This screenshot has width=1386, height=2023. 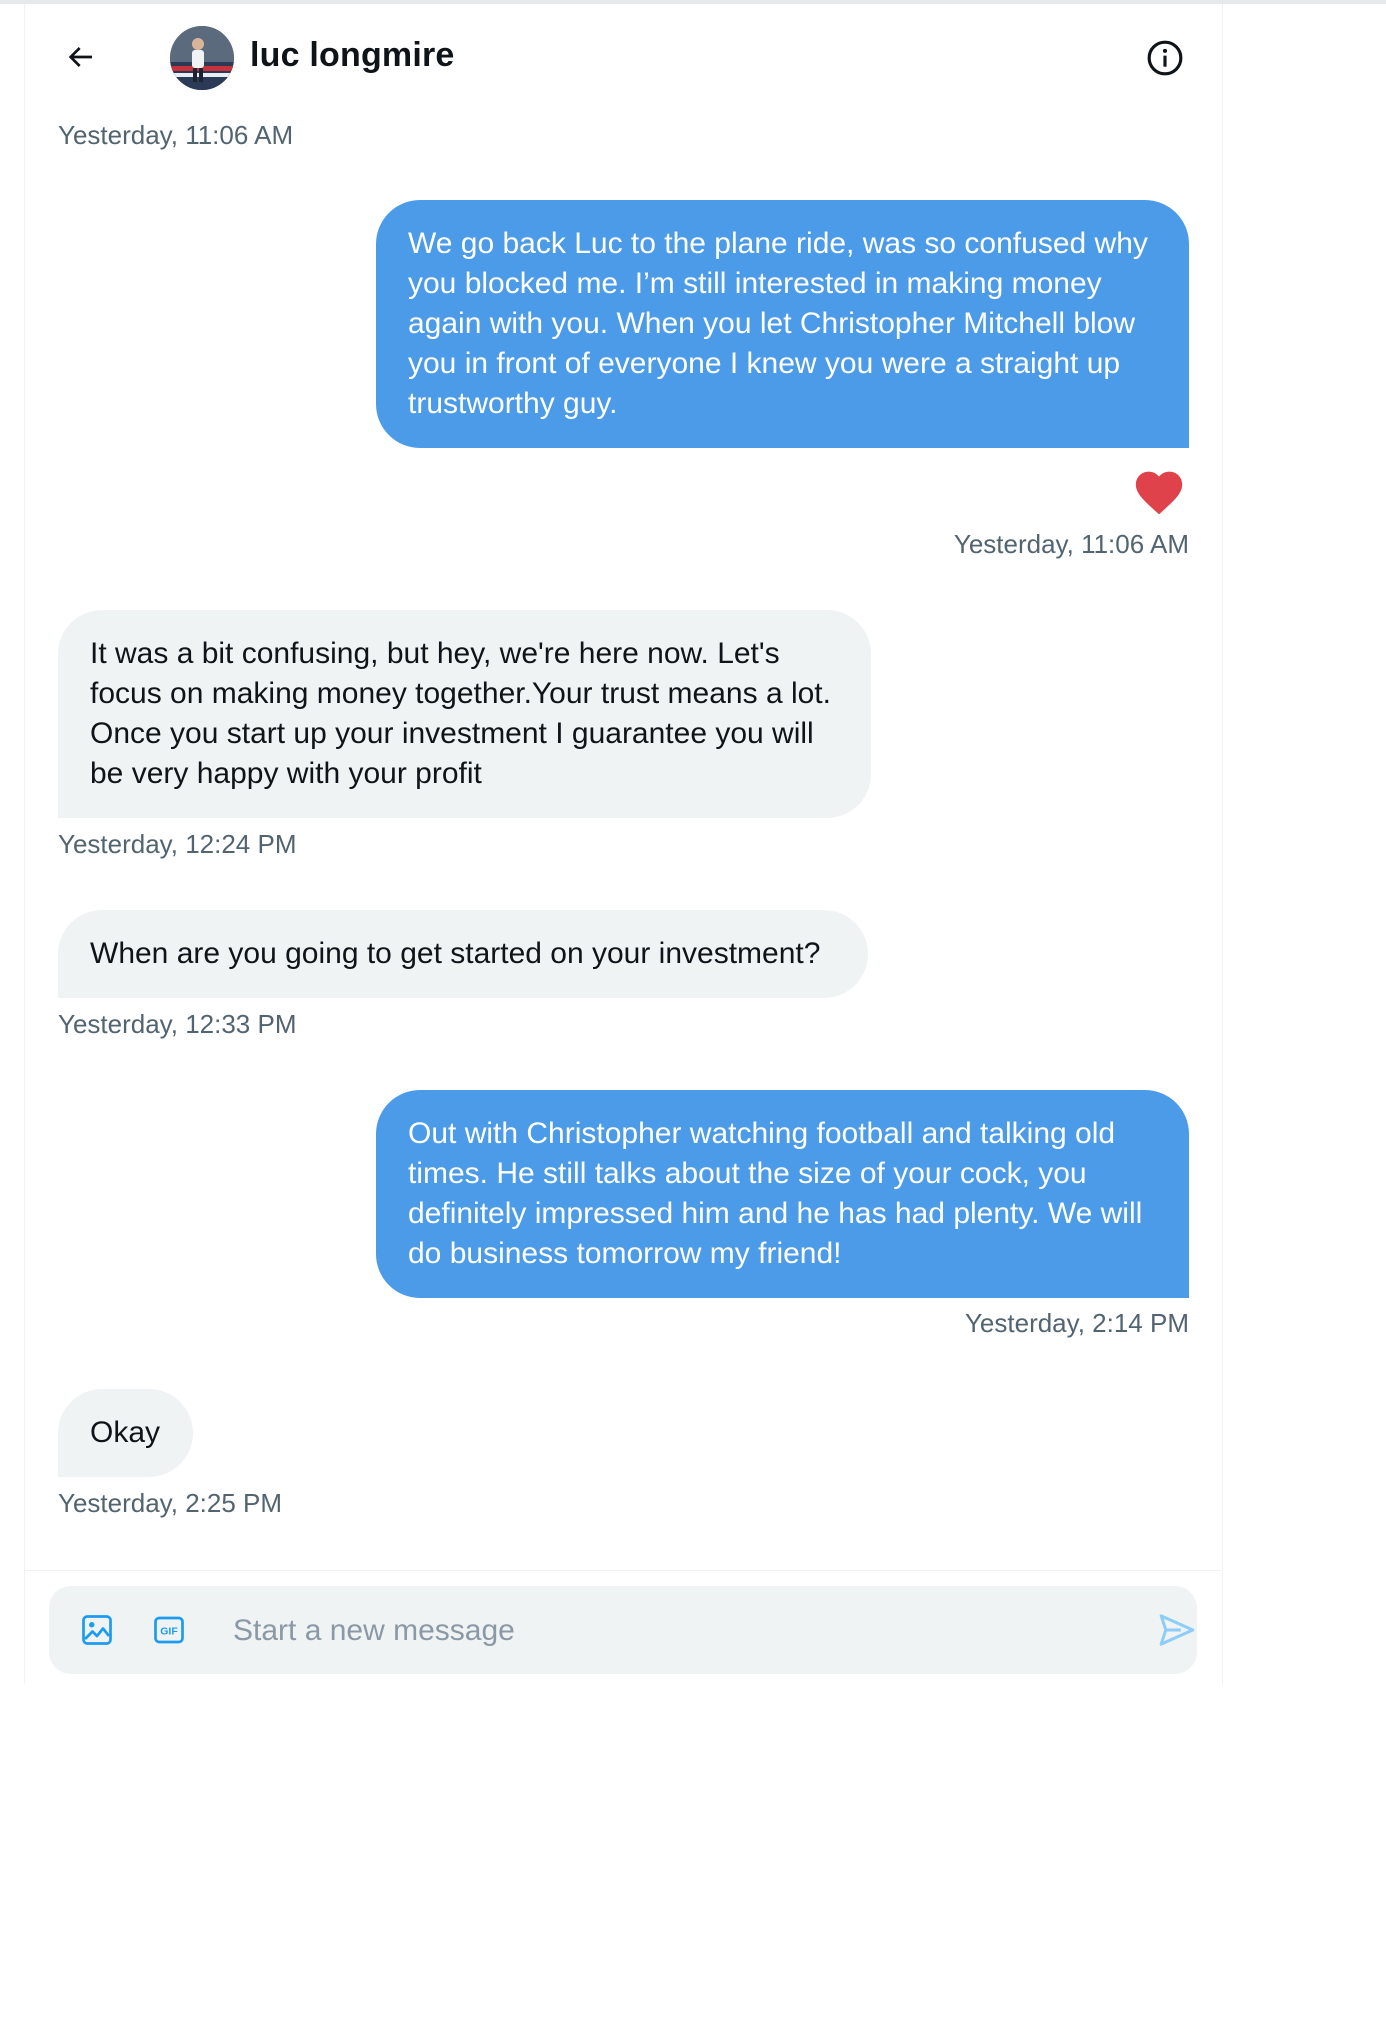 What do you see at coordinates (623, 1570) in the screenshot?
I see `composer-divider` at bounding box center [623, 1570].